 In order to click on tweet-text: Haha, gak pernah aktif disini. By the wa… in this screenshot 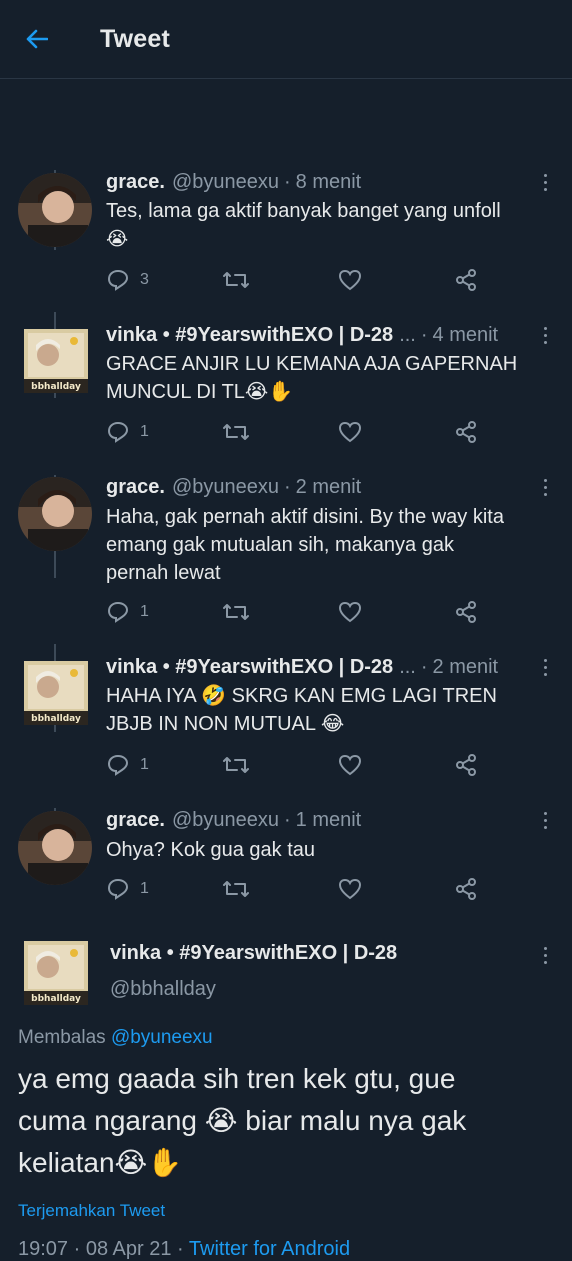, I will do `click(329, 545)`.